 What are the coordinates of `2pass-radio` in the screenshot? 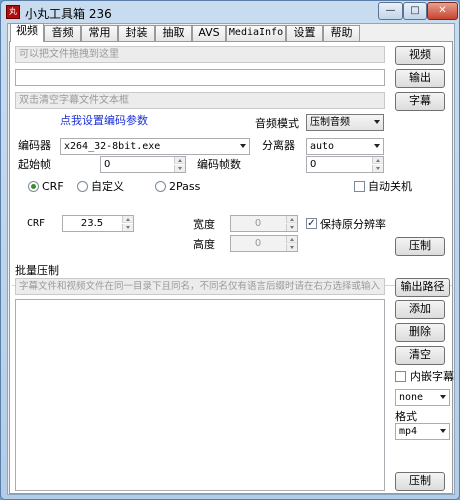 It's located at (160, 186).